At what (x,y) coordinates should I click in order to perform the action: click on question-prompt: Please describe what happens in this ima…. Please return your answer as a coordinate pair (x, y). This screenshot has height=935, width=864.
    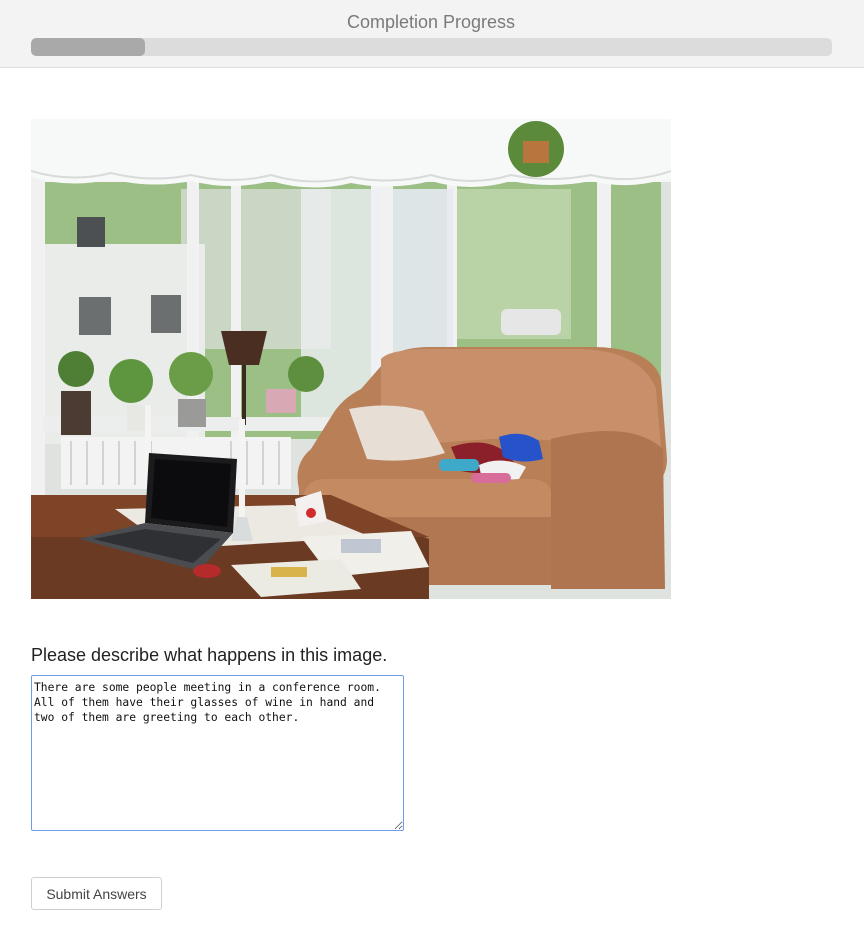
    Looking at the image, I should click on (209, 655).